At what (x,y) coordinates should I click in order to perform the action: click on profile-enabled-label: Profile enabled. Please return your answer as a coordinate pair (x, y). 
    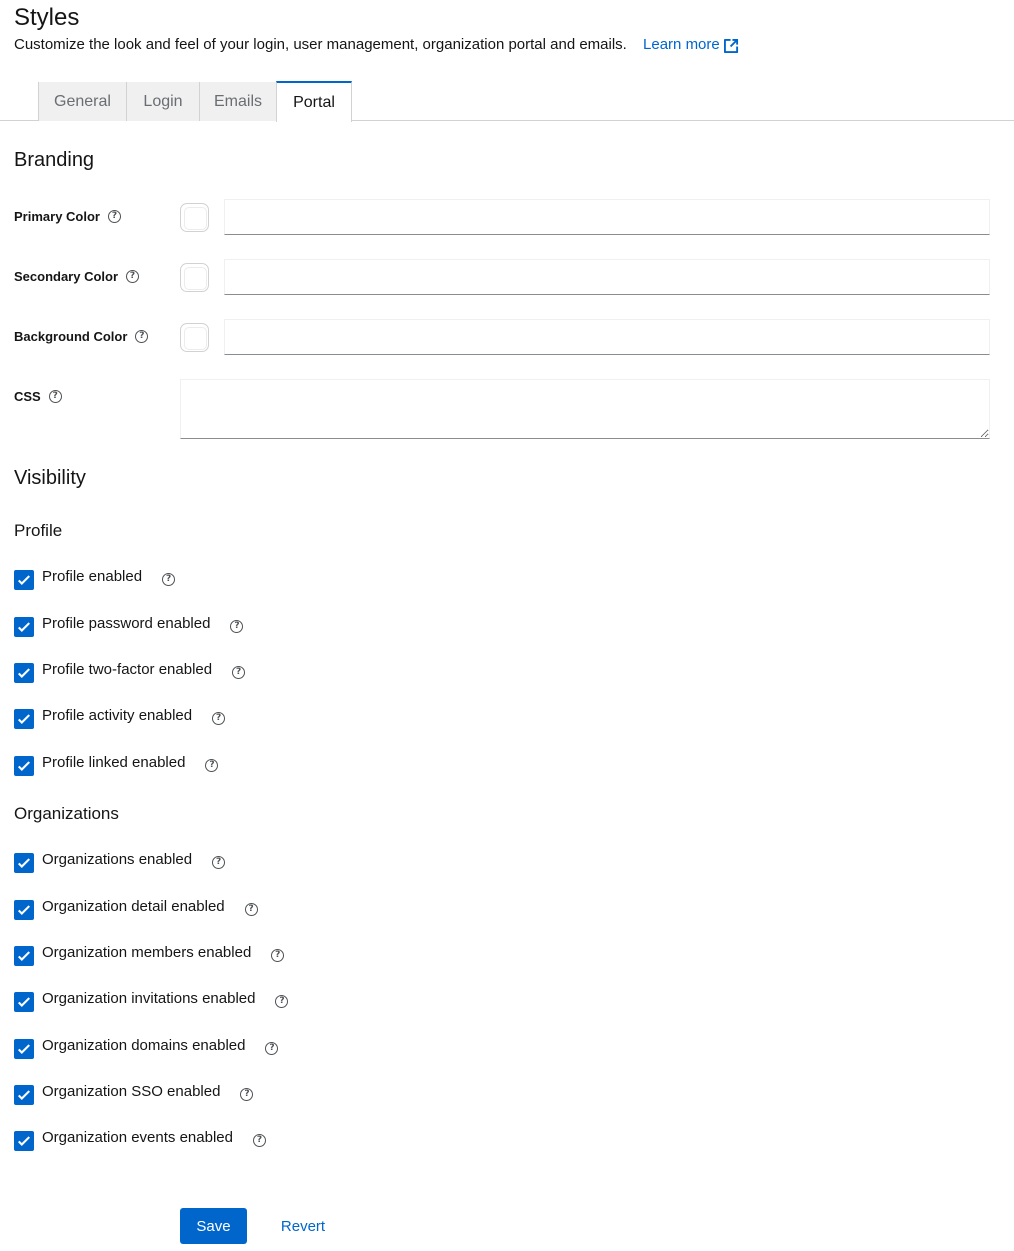
    Looking at the image, I should click on (92, 577).